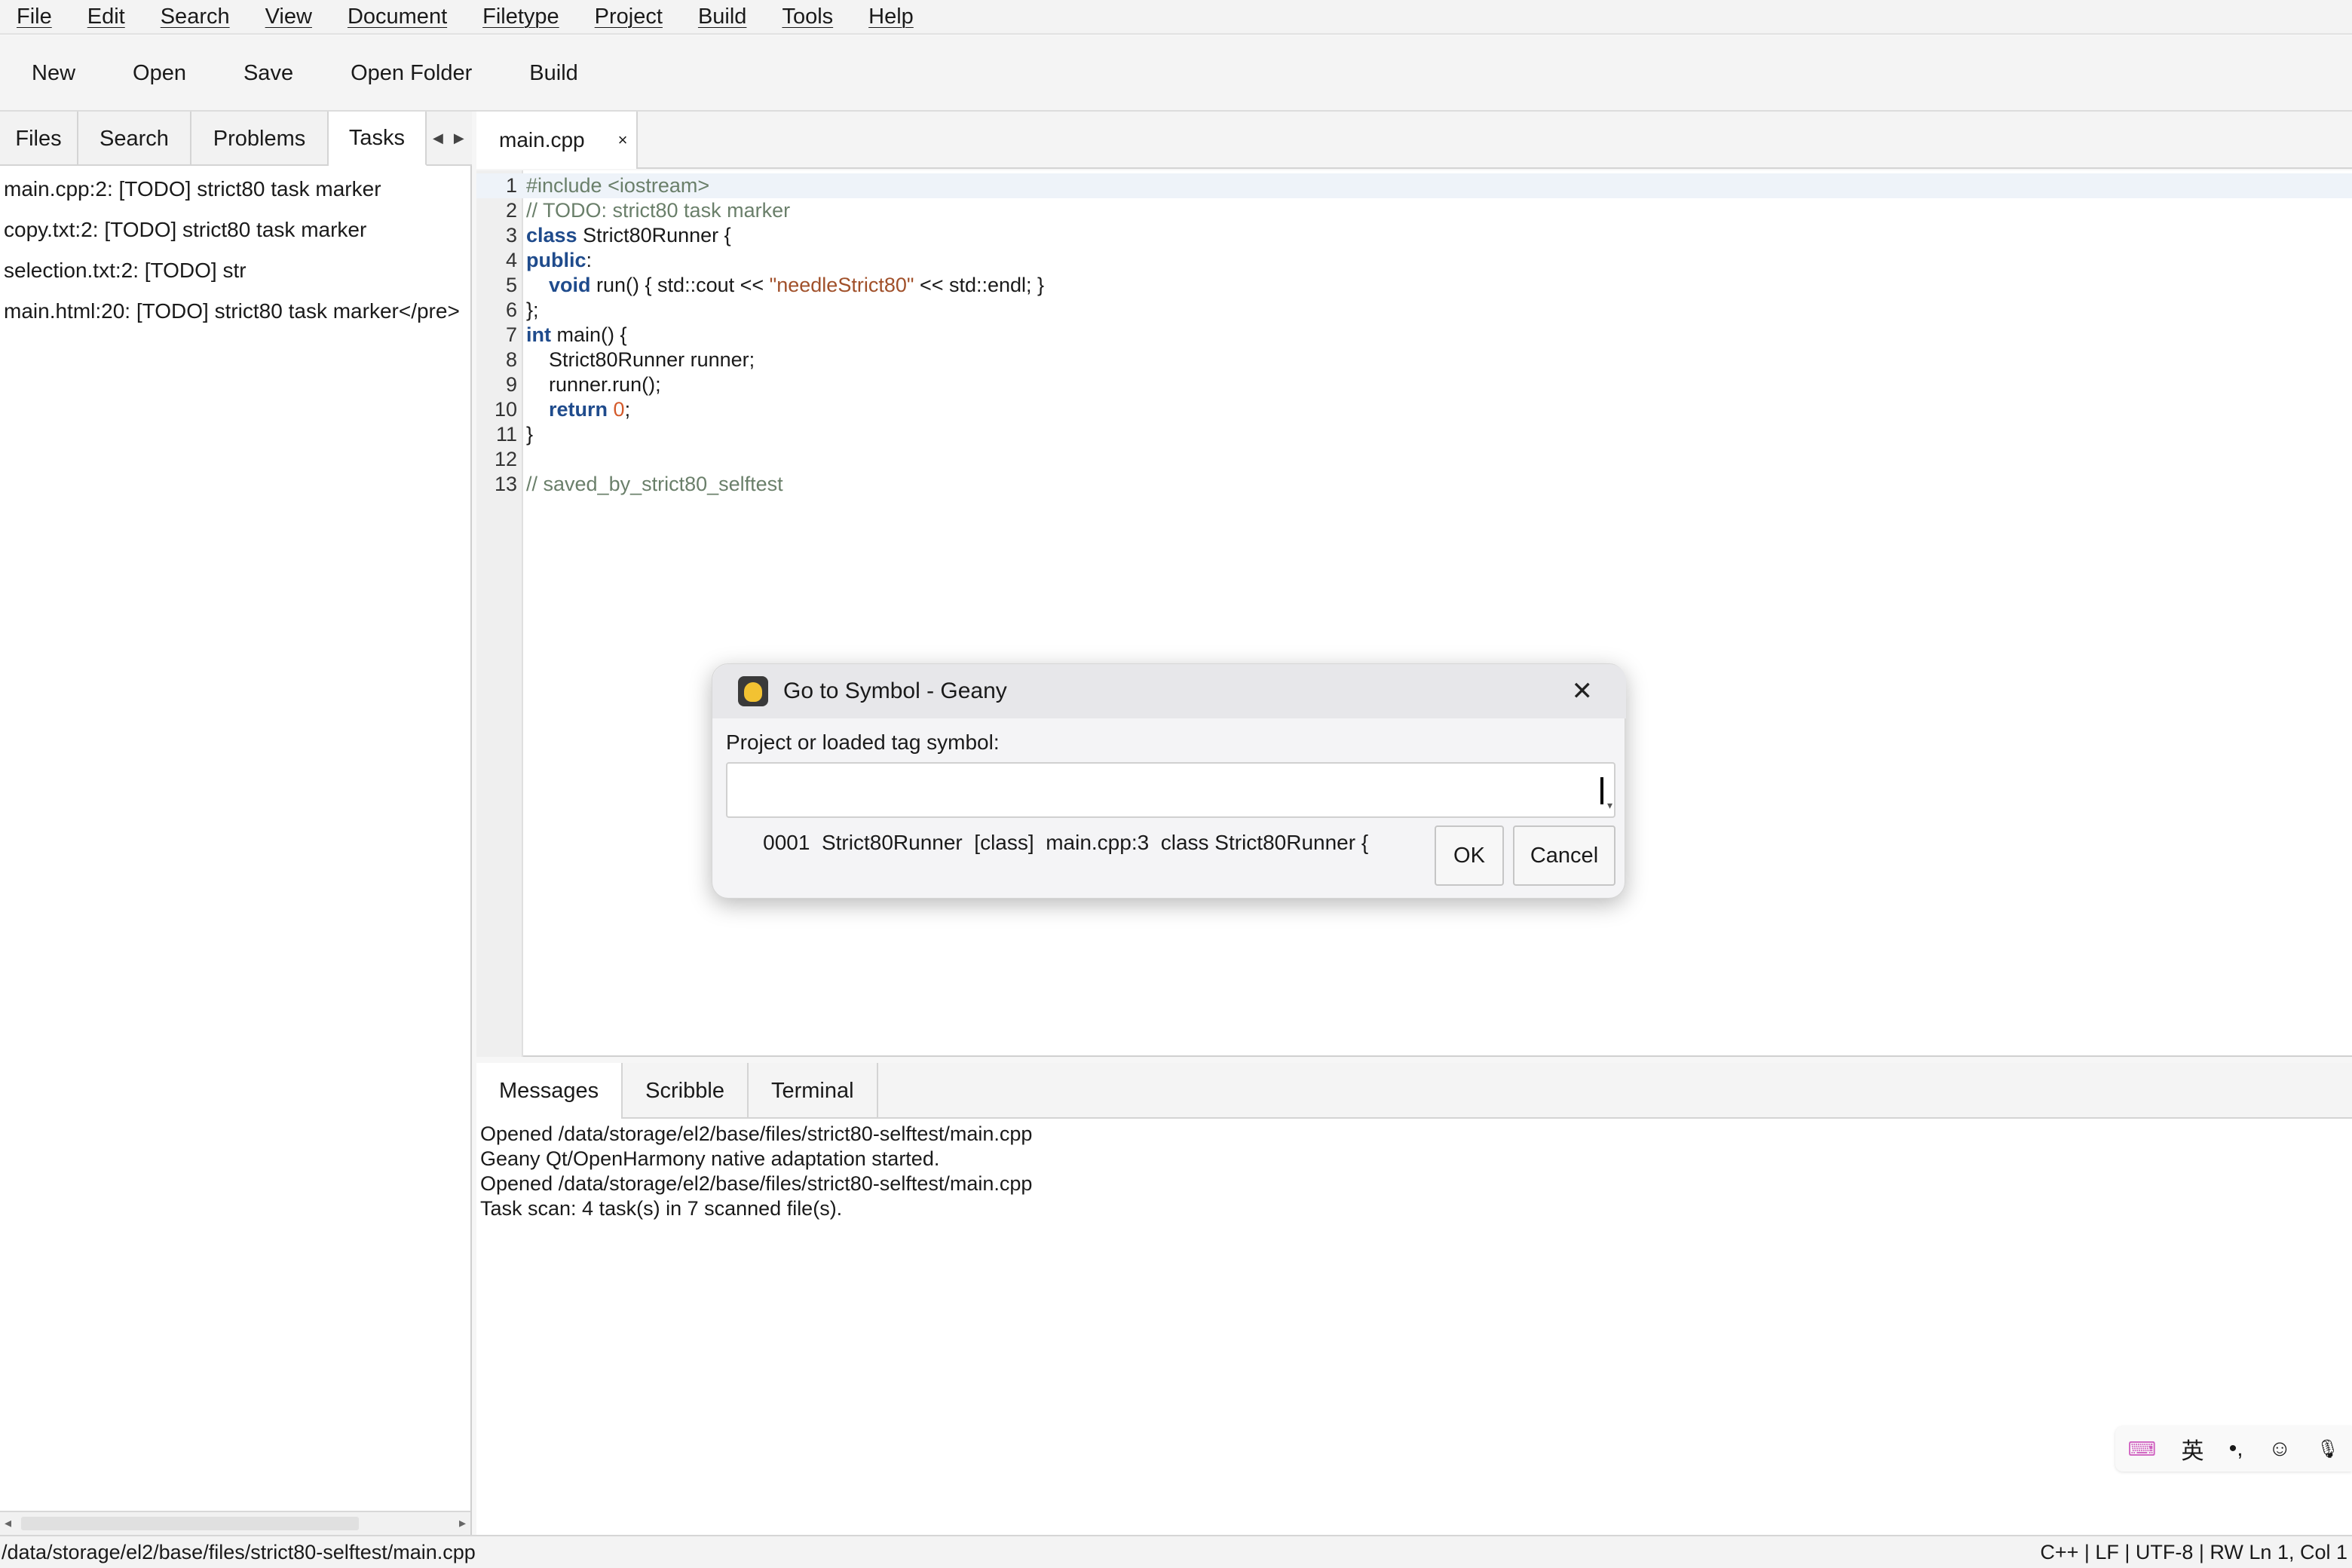 This screenshot has height=1568, width=2352. What do you see at coordinates (1564, 855) in the screenshot?
I see `cancel-button: Cancel` at bounding box center [1564, 855].